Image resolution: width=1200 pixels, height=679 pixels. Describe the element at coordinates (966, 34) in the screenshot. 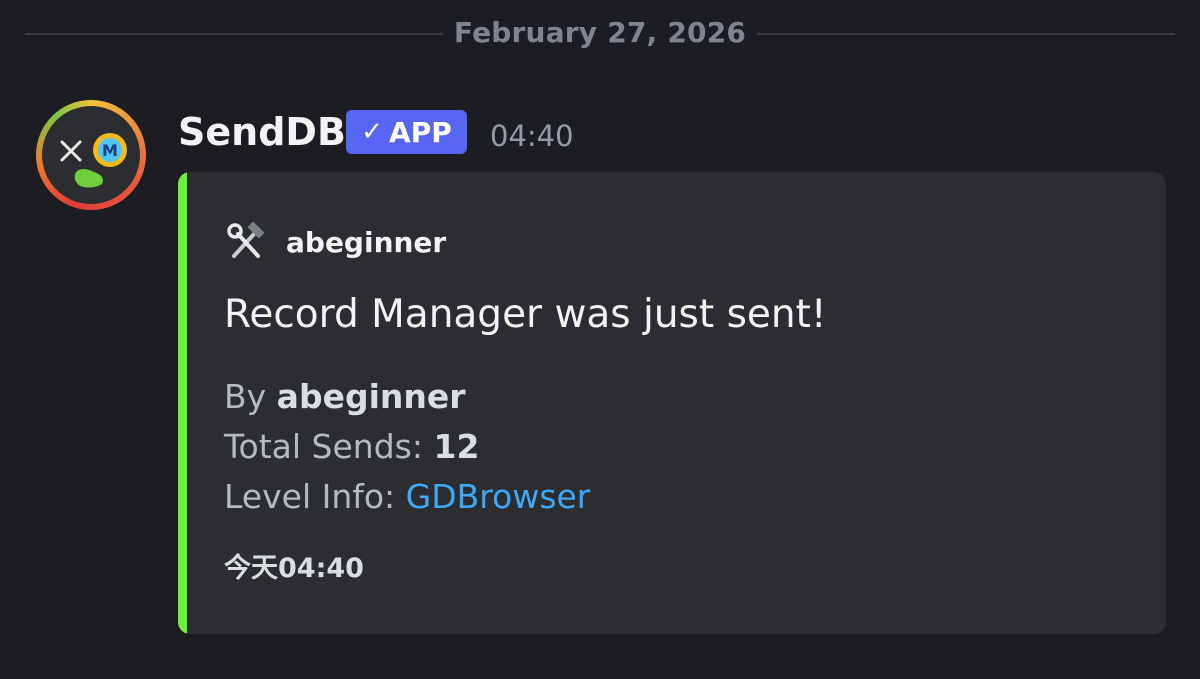

I see `divider-line-right` at that location.